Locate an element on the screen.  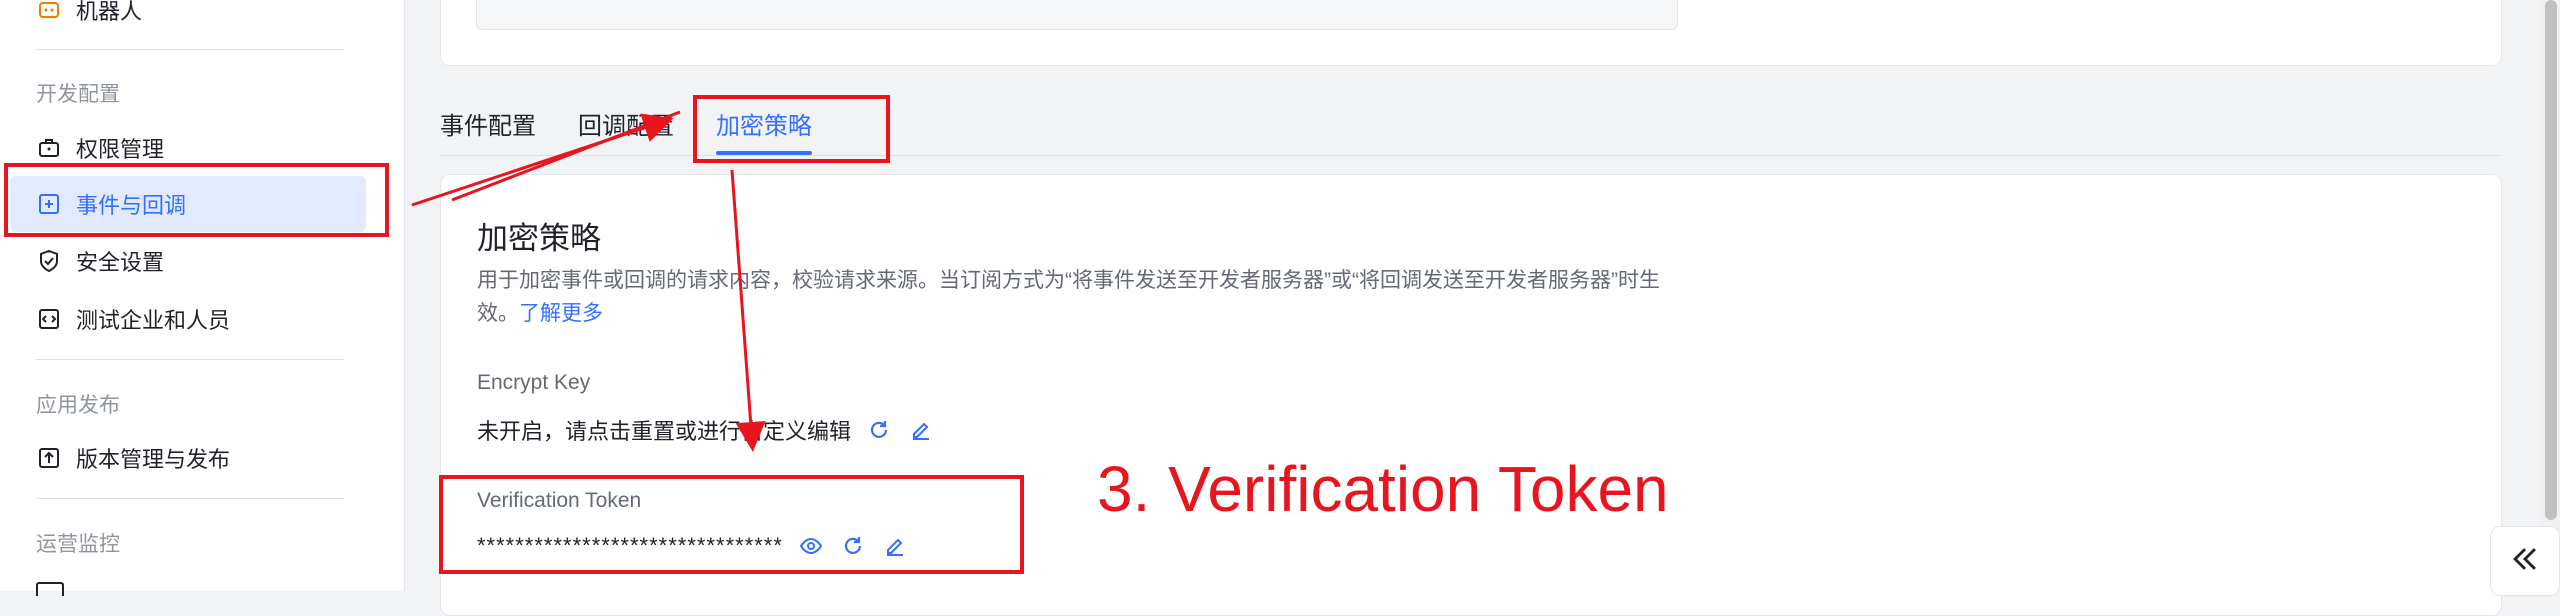
scrollbar-thumb is located at coordinates (2551, 260).